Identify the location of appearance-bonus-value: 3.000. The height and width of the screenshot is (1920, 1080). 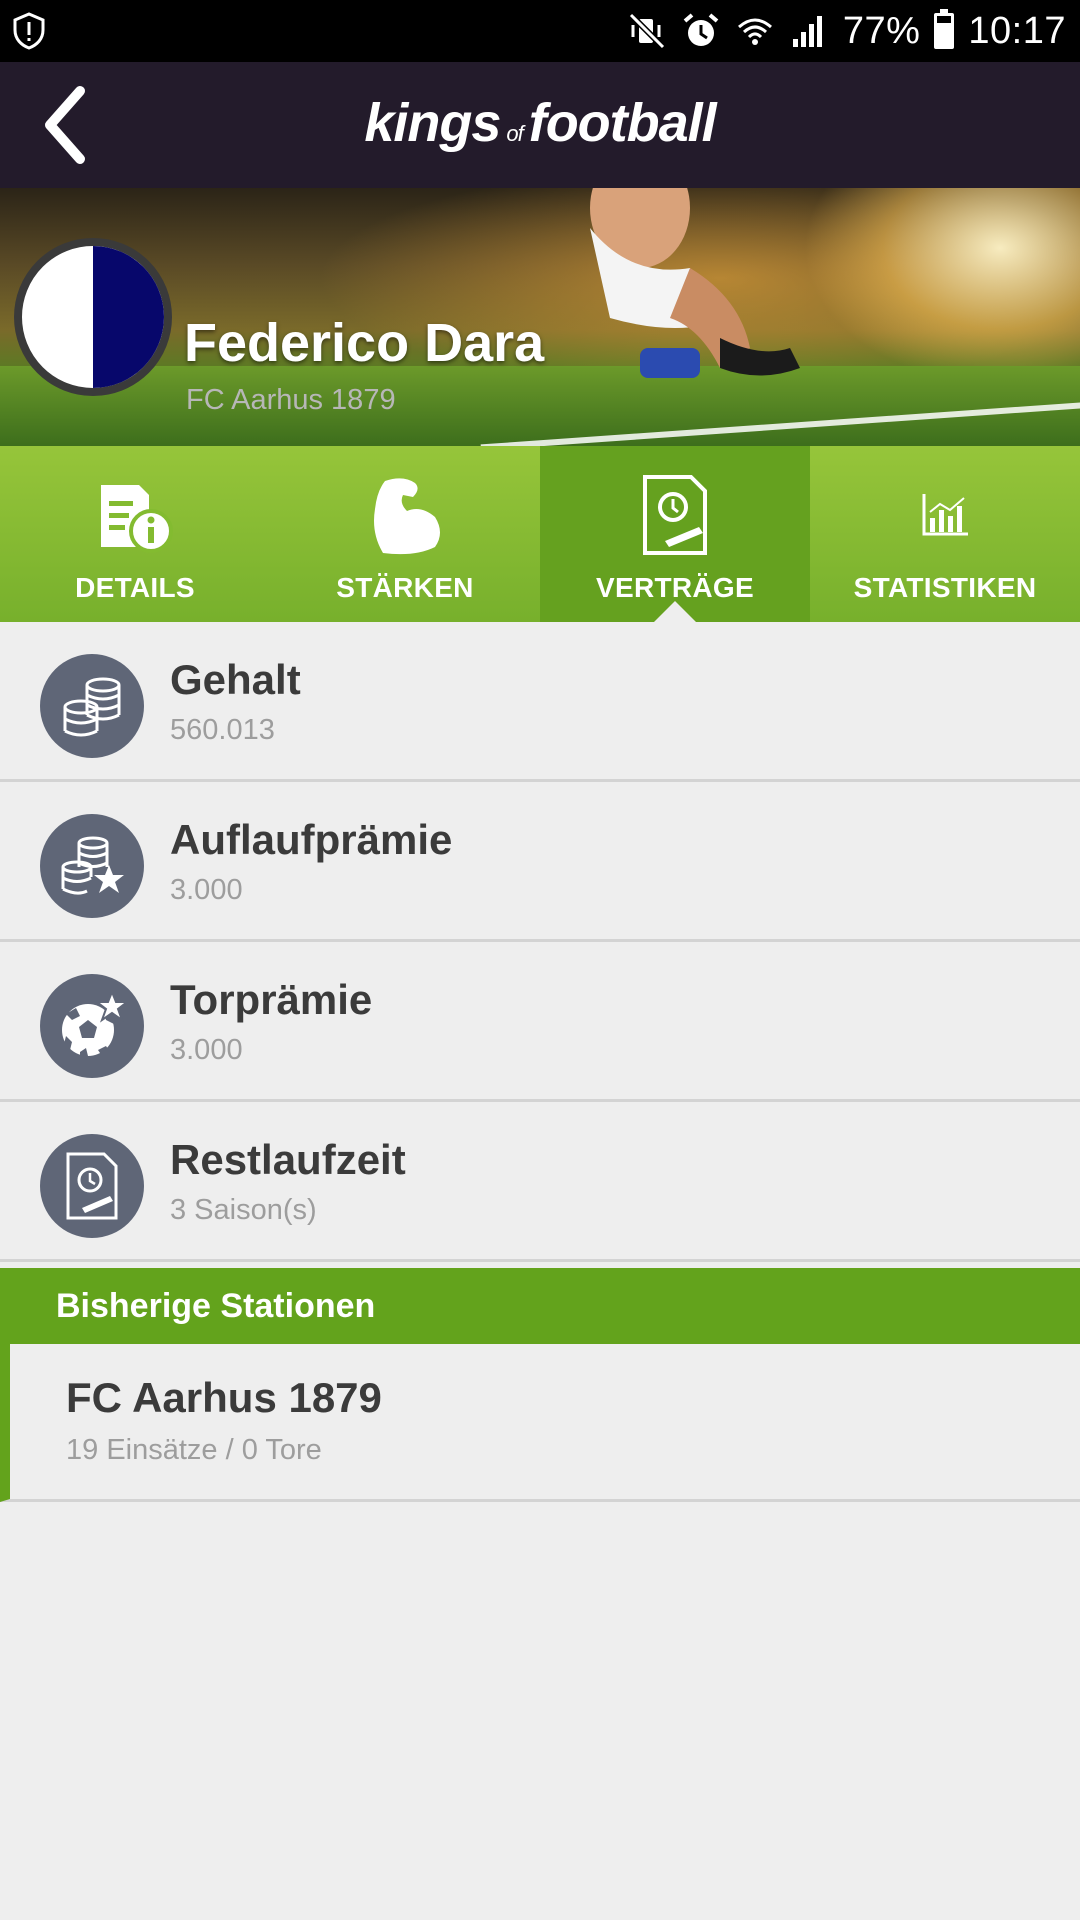
(206, 890).